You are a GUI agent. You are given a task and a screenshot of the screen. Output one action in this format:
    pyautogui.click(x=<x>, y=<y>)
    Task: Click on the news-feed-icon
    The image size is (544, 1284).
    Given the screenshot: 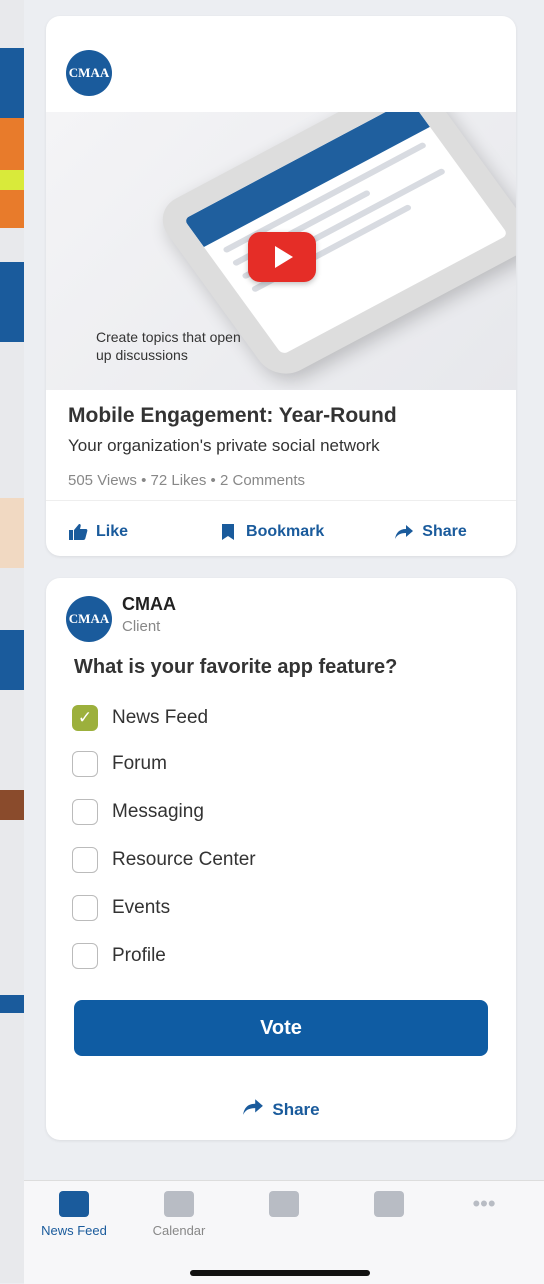 What is the action you would take?
    pyautogui.click(x=74, y=1204)
    